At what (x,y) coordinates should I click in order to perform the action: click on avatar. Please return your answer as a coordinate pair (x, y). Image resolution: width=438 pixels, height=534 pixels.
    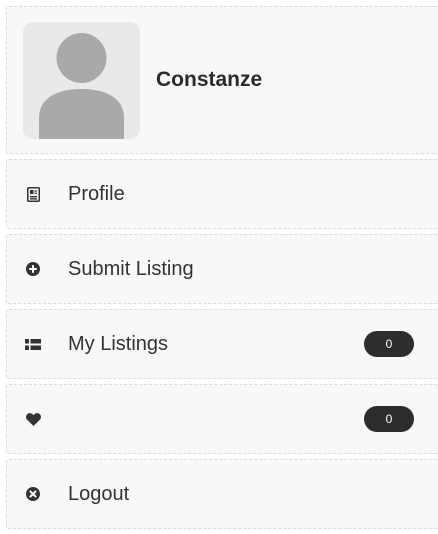
    Looking at the image, I should click on (81, 80).